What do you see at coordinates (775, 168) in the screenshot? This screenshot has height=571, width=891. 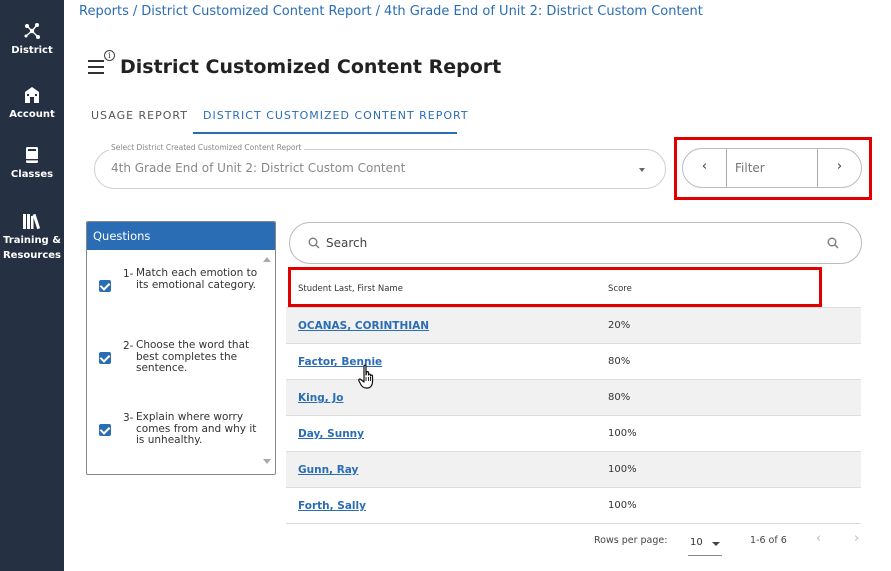 I see `filter-input` at bounding box center [775, 168].